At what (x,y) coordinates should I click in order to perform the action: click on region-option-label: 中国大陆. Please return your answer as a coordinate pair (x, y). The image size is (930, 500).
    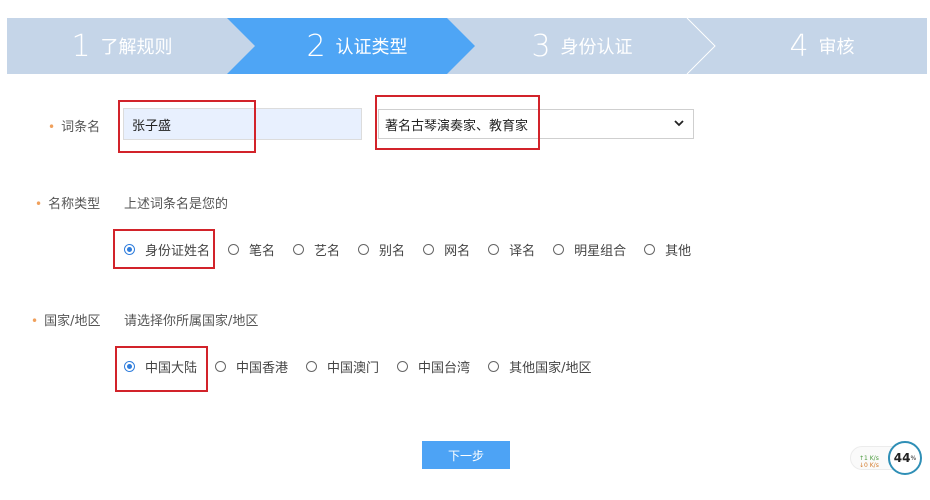
    Looking at the image, I should click on (171, 368).